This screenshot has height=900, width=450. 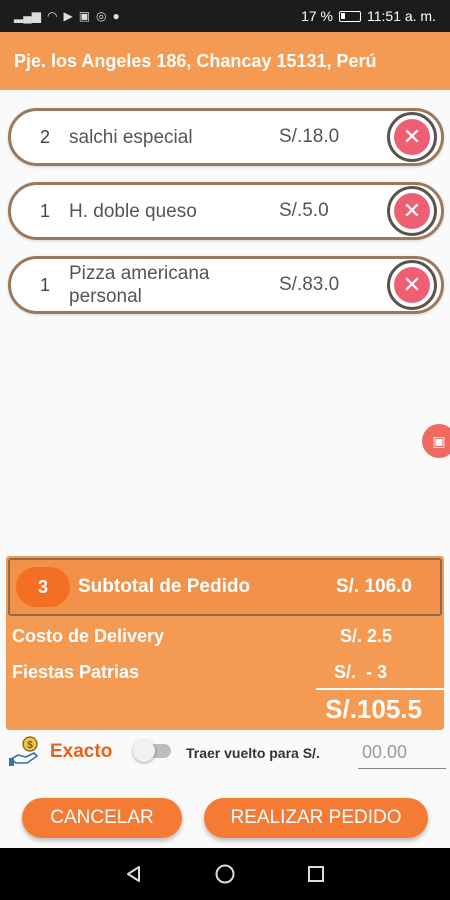 I want to click on order-item: 1 Pizza americana personal S/.83.0 ✕, so click(x=226, y=285).